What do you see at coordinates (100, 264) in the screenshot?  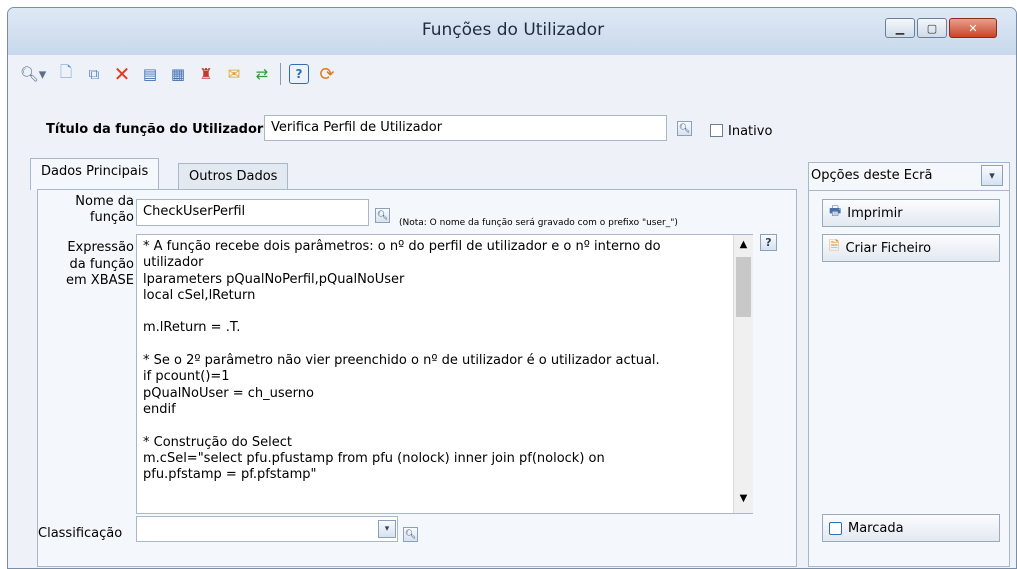 I see `expression-label: Expressão da função em XBASE` at bounding box center [100, 264].